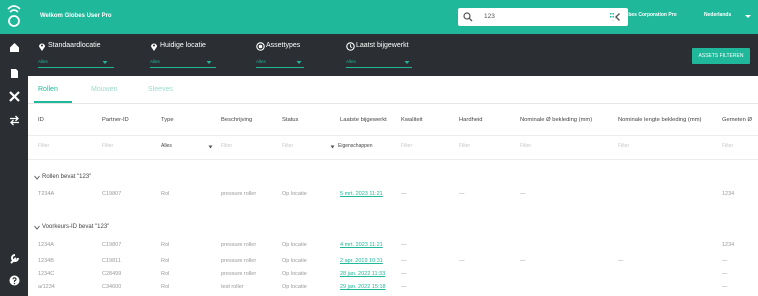 This screenshot has width=758, height=296. I want to click on filter-input-id: Filter, so click(43, 146).